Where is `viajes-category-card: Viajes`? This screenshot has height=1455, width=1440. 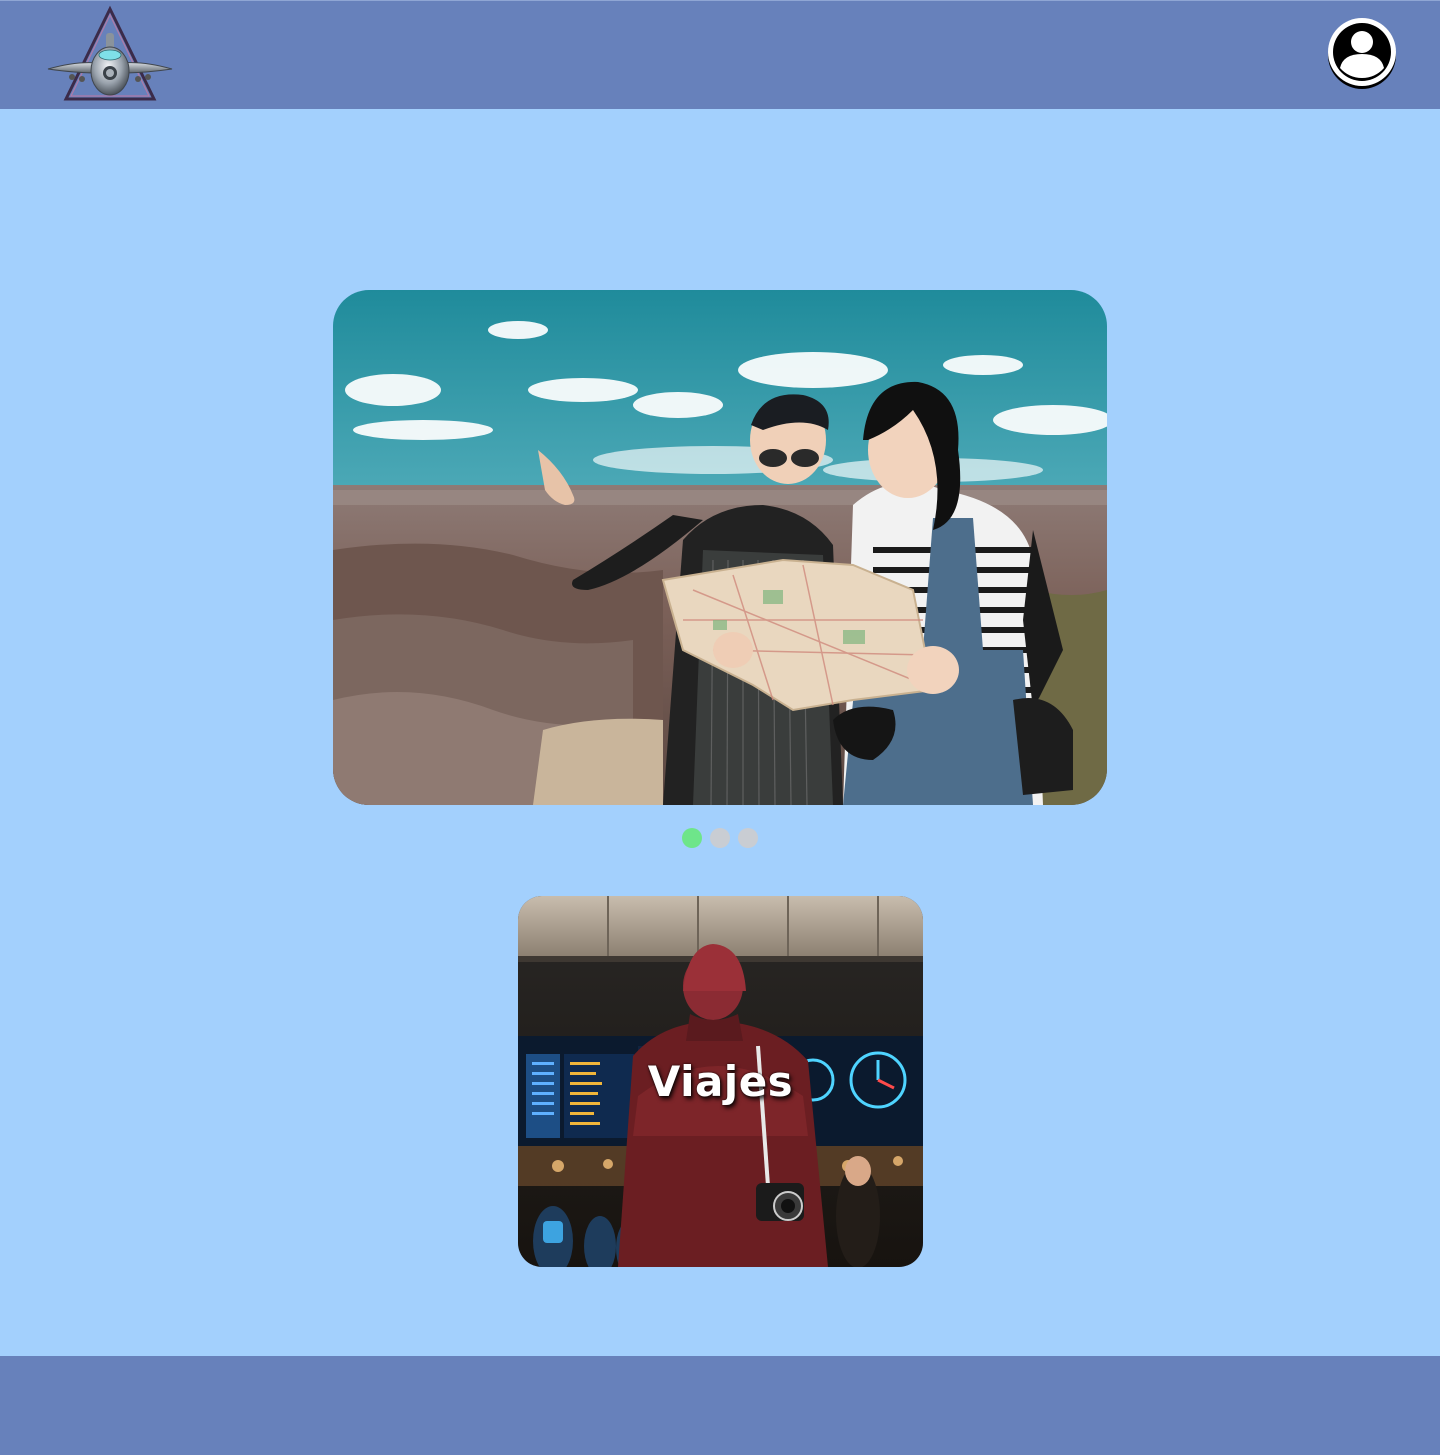
viajes-category-card: Viajes is located at coordinates (720, 1081).